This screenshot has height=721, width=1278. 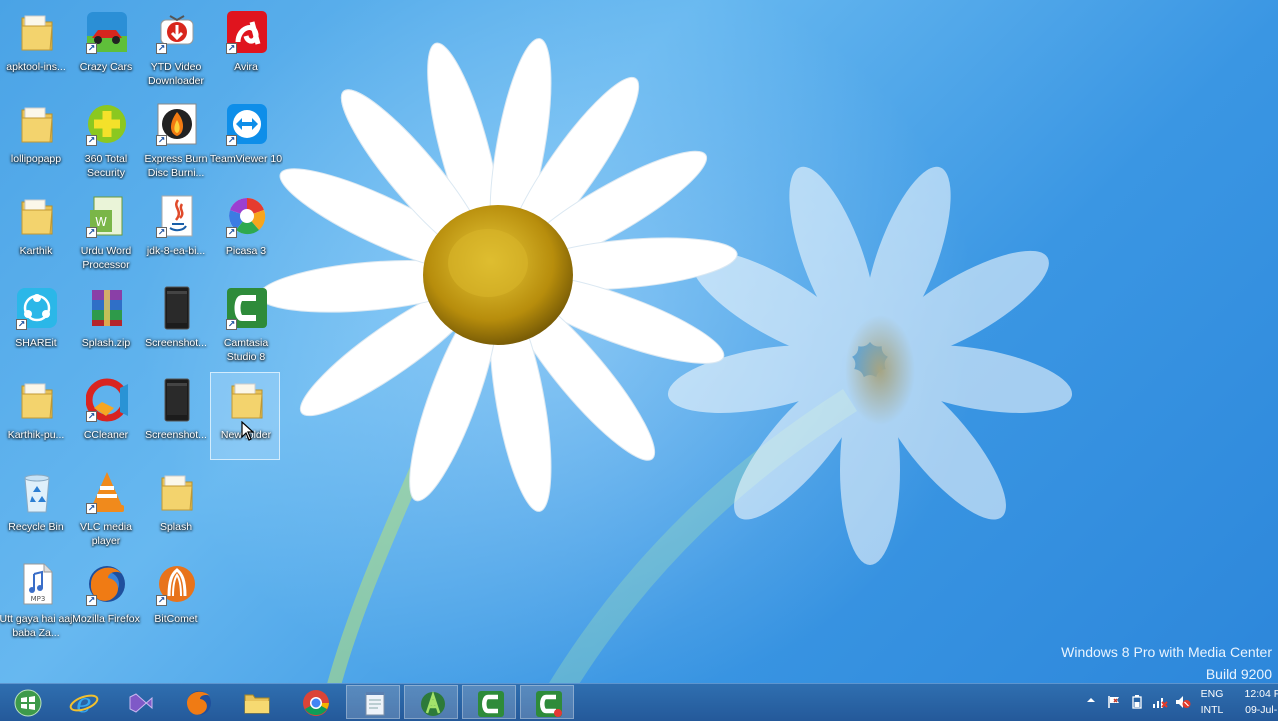 I want to click on taskbar-button-internet-explorer: e, so click(x=83, y=702).